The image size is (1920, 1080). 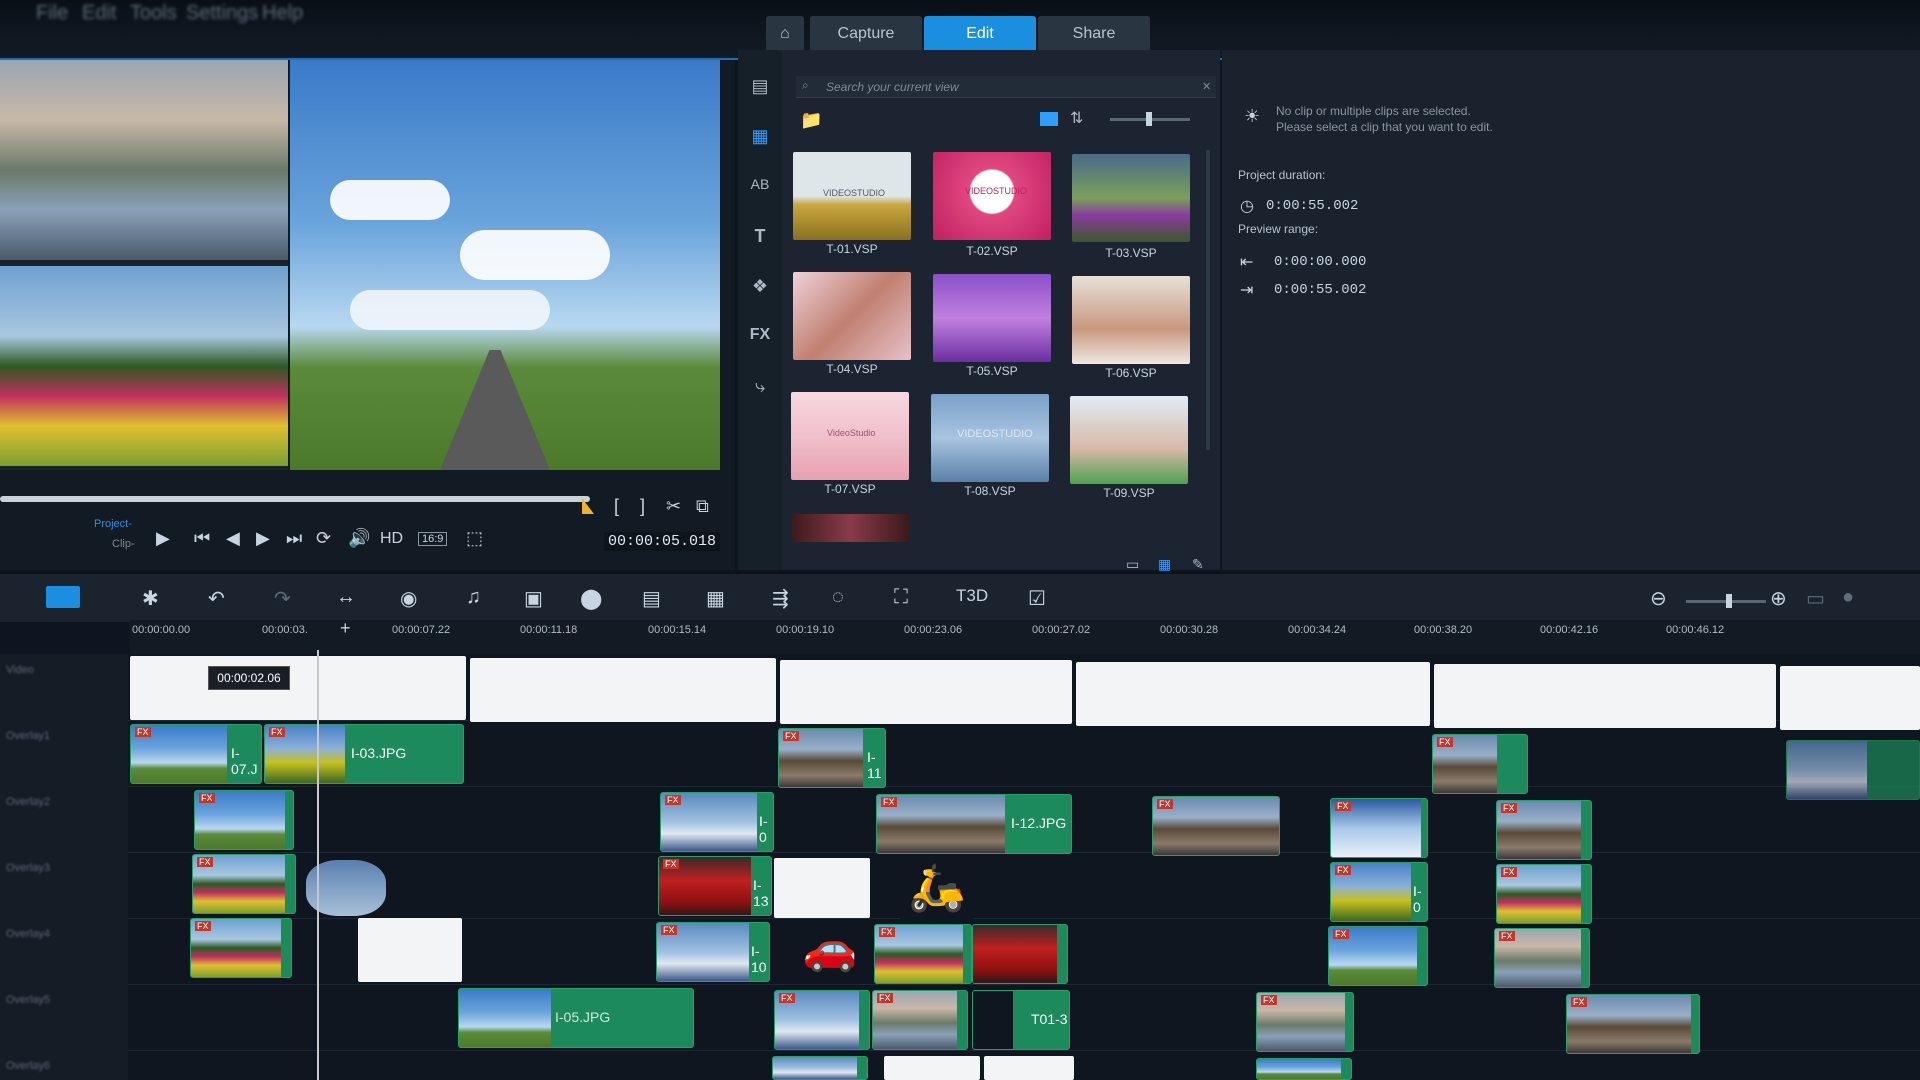 I want to click on thumb-t06, so click(x=1131, y=320).